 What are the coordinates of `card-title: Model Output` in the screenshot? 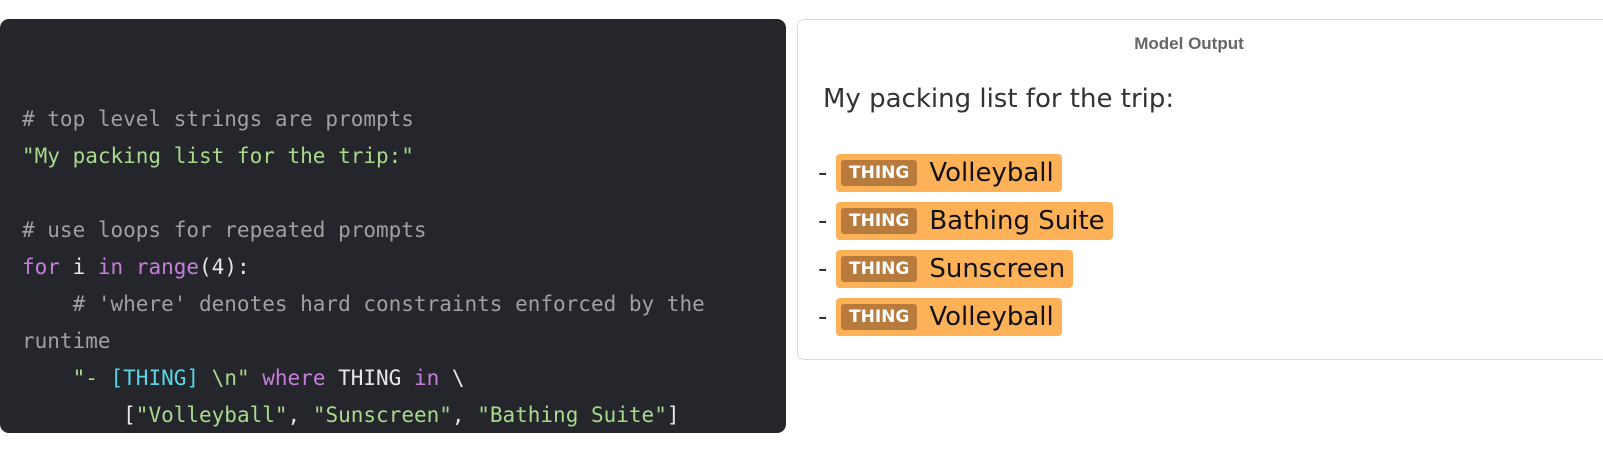 It's located at (1189, 43).